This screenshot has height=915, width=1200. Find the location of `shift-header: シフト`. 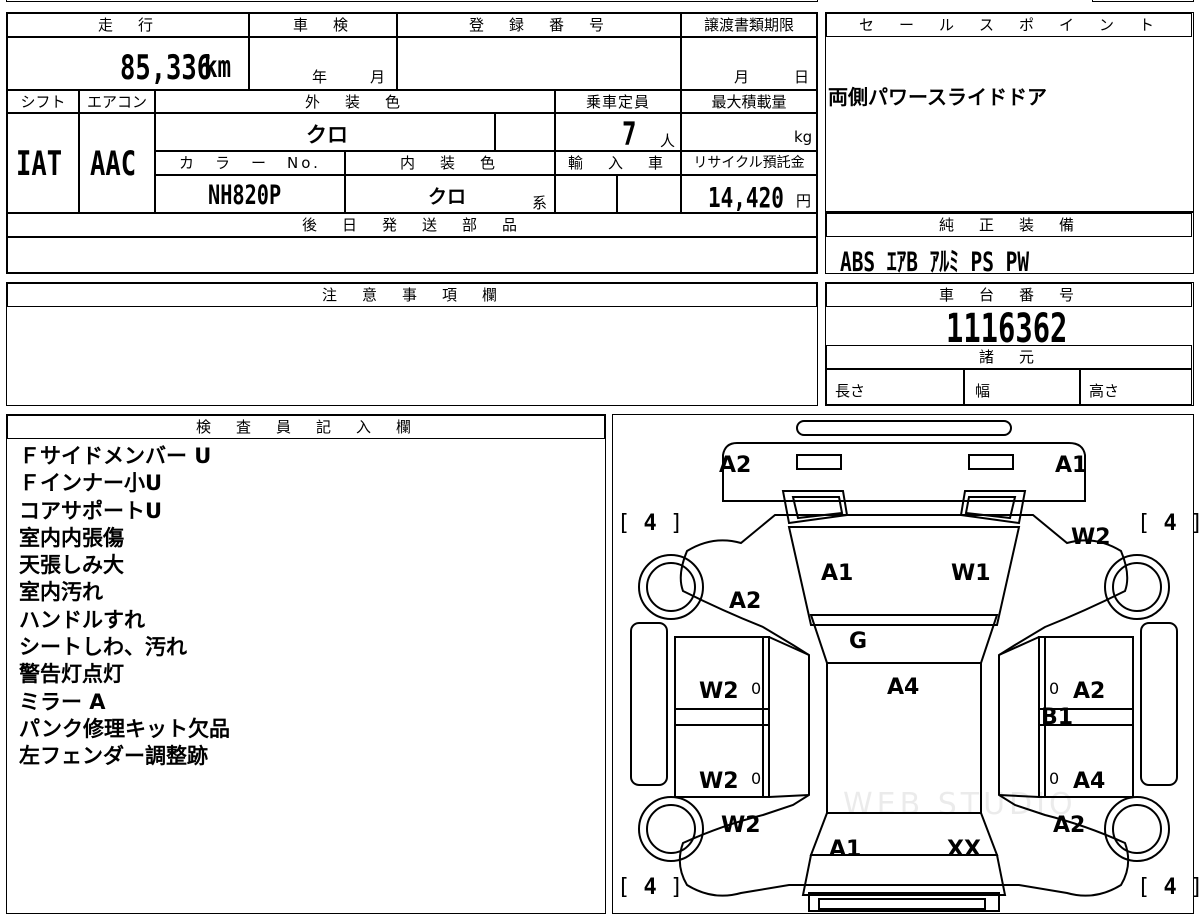

shift-header: シフト is located at coordinates (43, 101).